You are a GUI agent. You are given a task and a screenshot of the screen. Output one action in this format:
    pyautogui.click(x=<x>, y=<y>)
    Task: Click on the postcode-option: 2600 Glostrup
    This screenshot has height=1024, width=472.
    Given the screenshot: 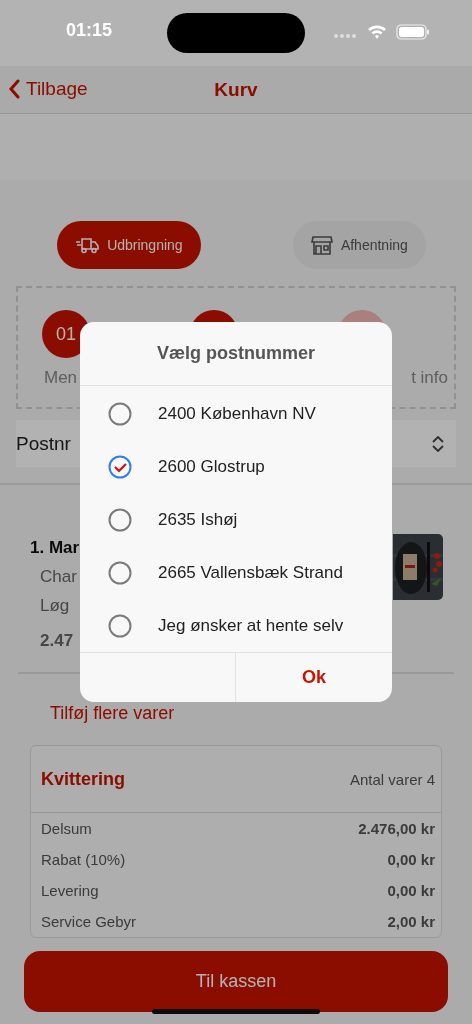 What is the action you would take?
    pyautogui.click(x=236, y=467)
    